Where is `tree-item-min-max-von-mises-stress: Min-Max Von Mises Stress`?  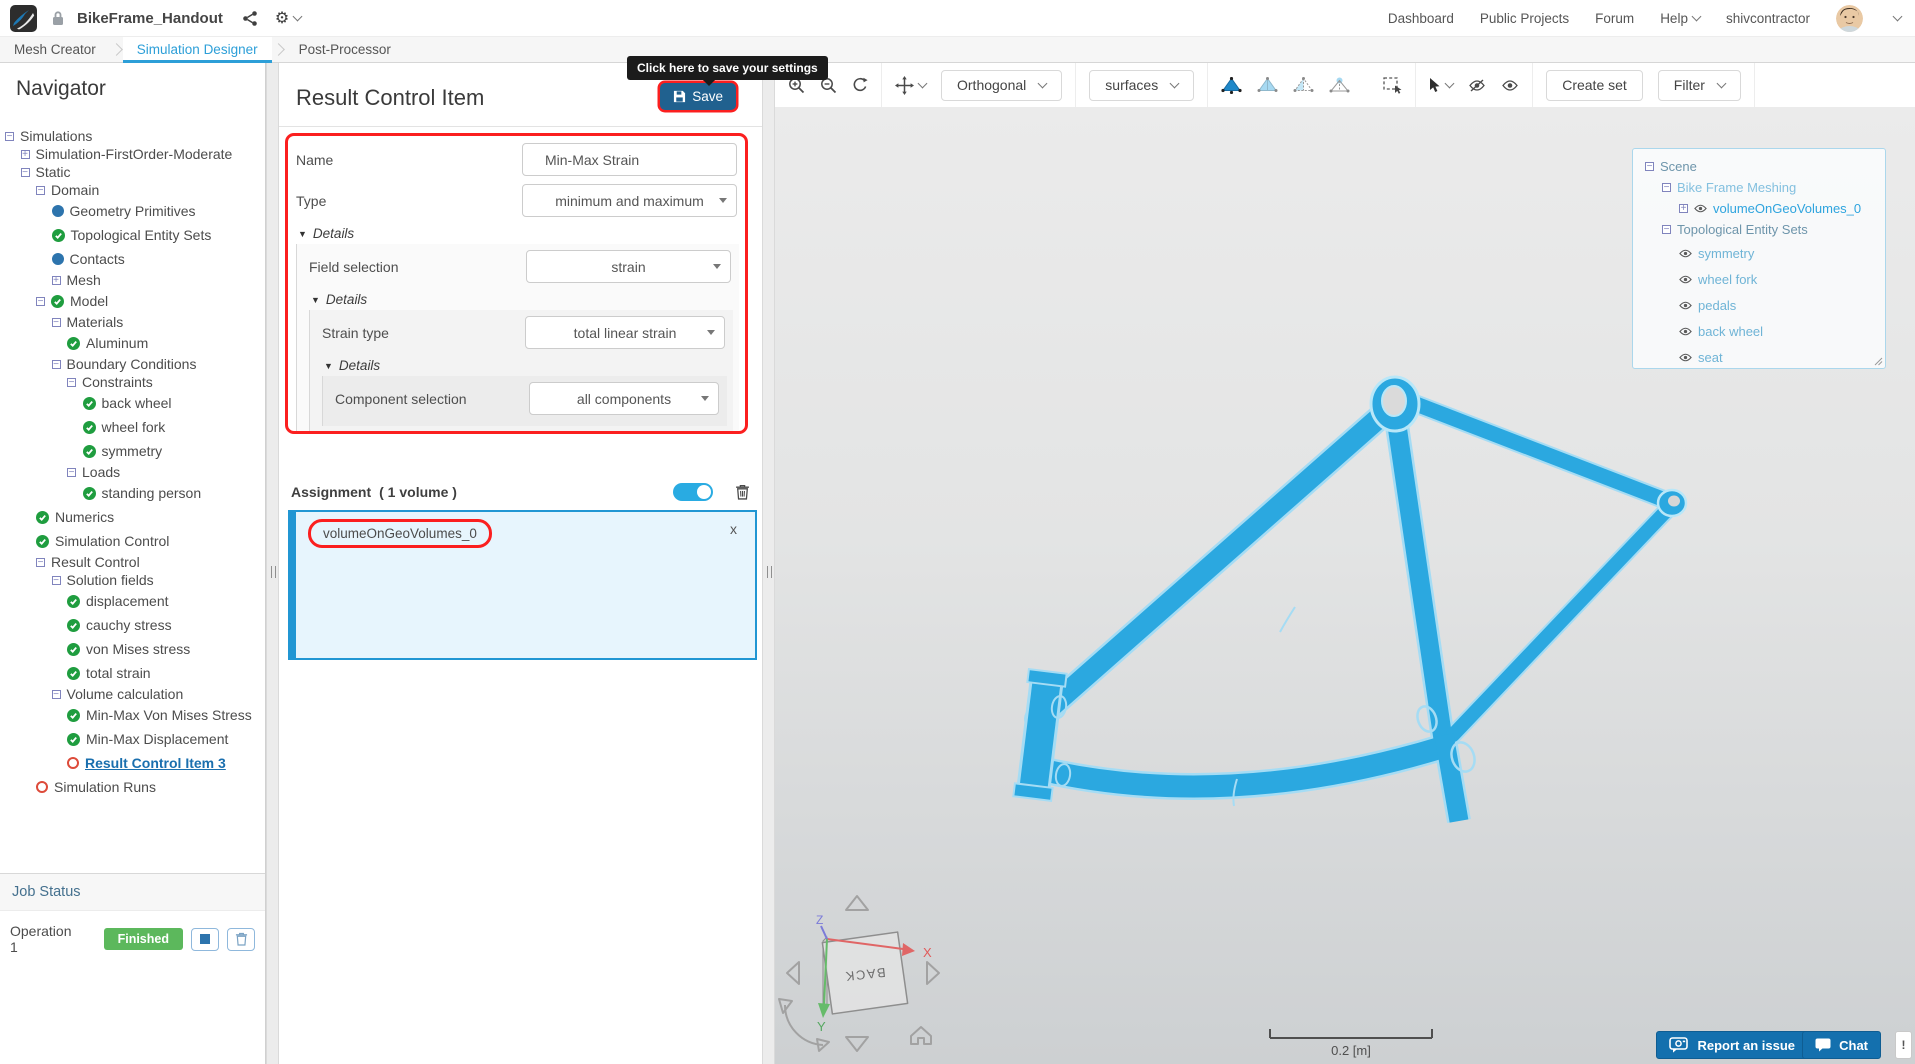 tree-item-min-max-von-mises-stress: Min-Max Von Mises Stress is located at coordinates (132, 715).